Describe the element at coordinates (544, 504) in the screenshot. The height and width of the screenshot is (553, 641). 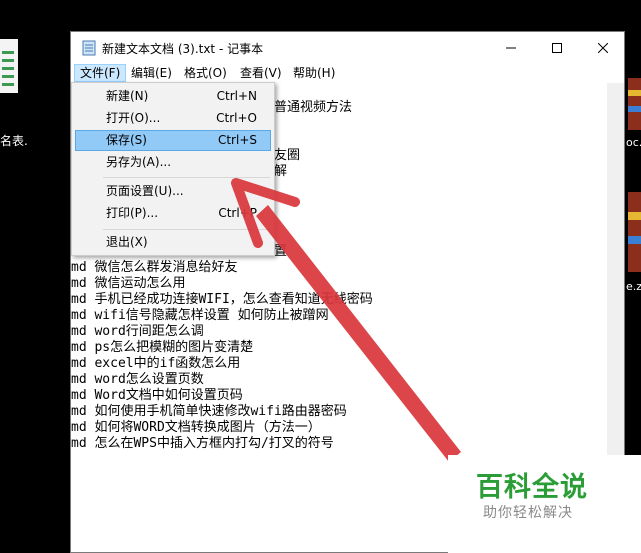
I see `watermark: 百科全说 助你轻松解决` at that location.